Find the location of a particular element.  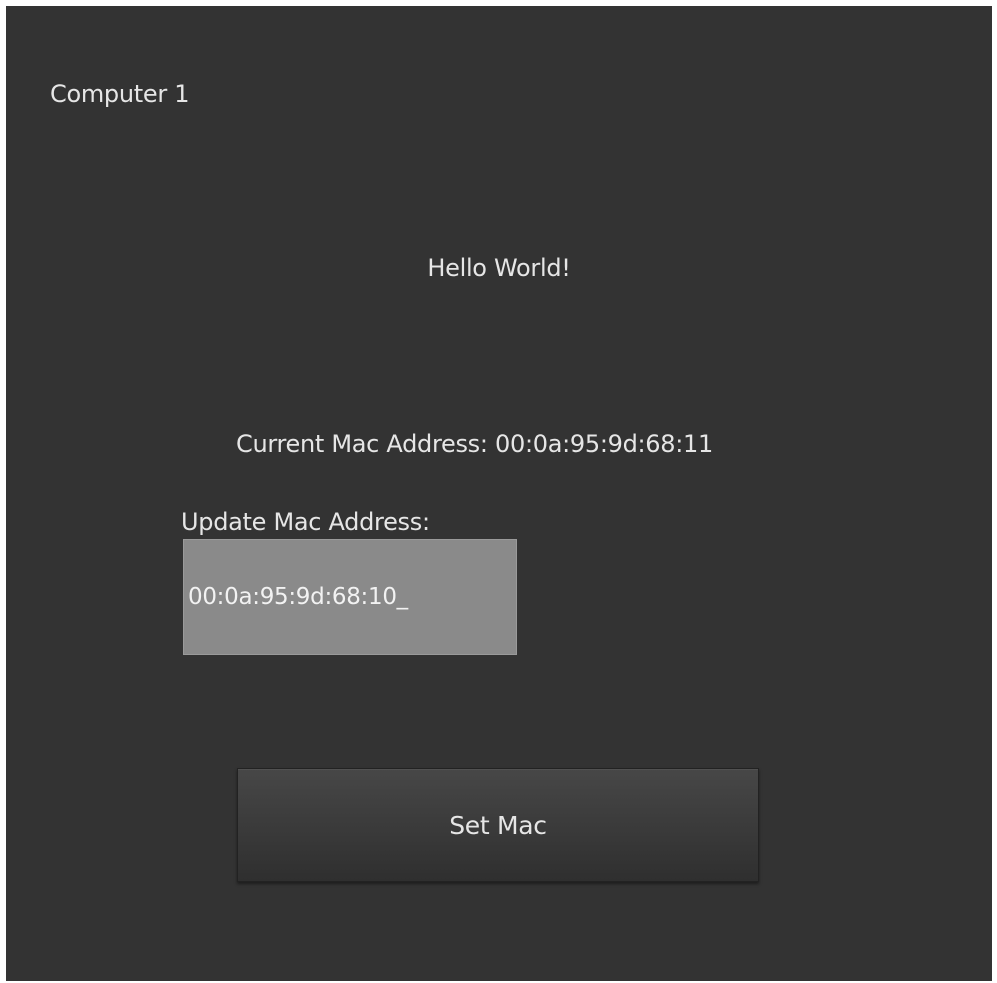

greeting-text: Hello World! is located at coordinates (499, 268).